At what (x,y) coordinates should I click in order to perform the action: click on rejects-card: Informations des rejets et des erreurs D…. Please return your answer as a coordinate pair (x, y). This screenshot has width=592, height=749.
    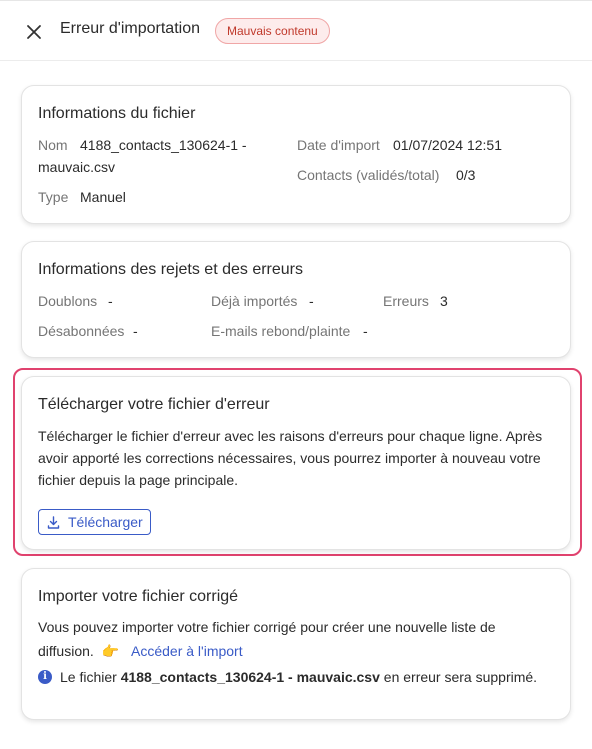
    Looking at the image, I should click on (296, 299).